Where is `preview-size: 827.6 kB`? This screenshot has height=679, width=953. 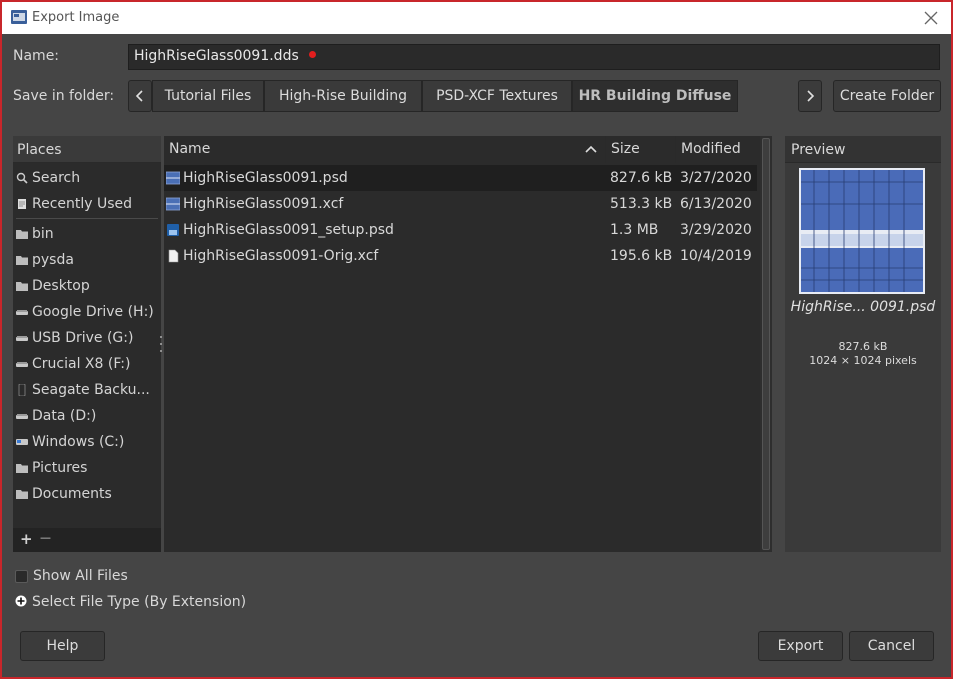
preview-size: 827.6 kB is located at coordinates (863, 346).